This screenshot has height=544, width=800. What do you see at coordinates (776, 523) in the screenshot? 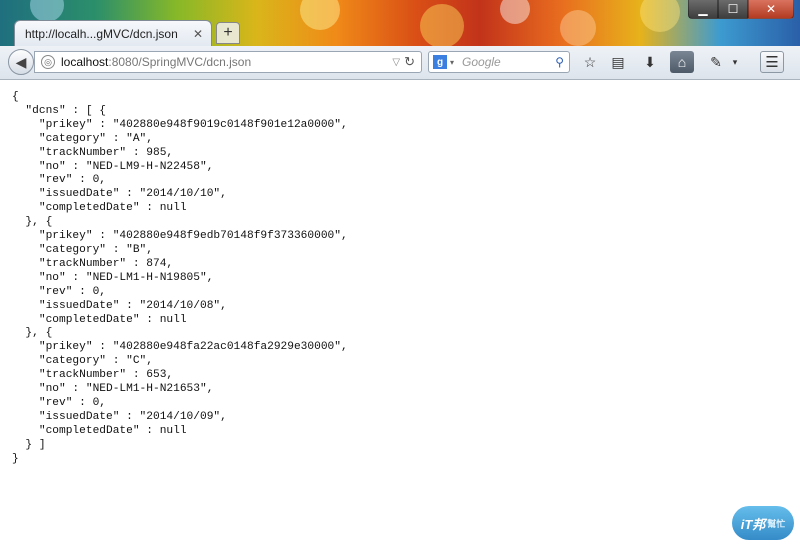
I see `watermark-sub: 幫忙` at bounding box center [776, 523].